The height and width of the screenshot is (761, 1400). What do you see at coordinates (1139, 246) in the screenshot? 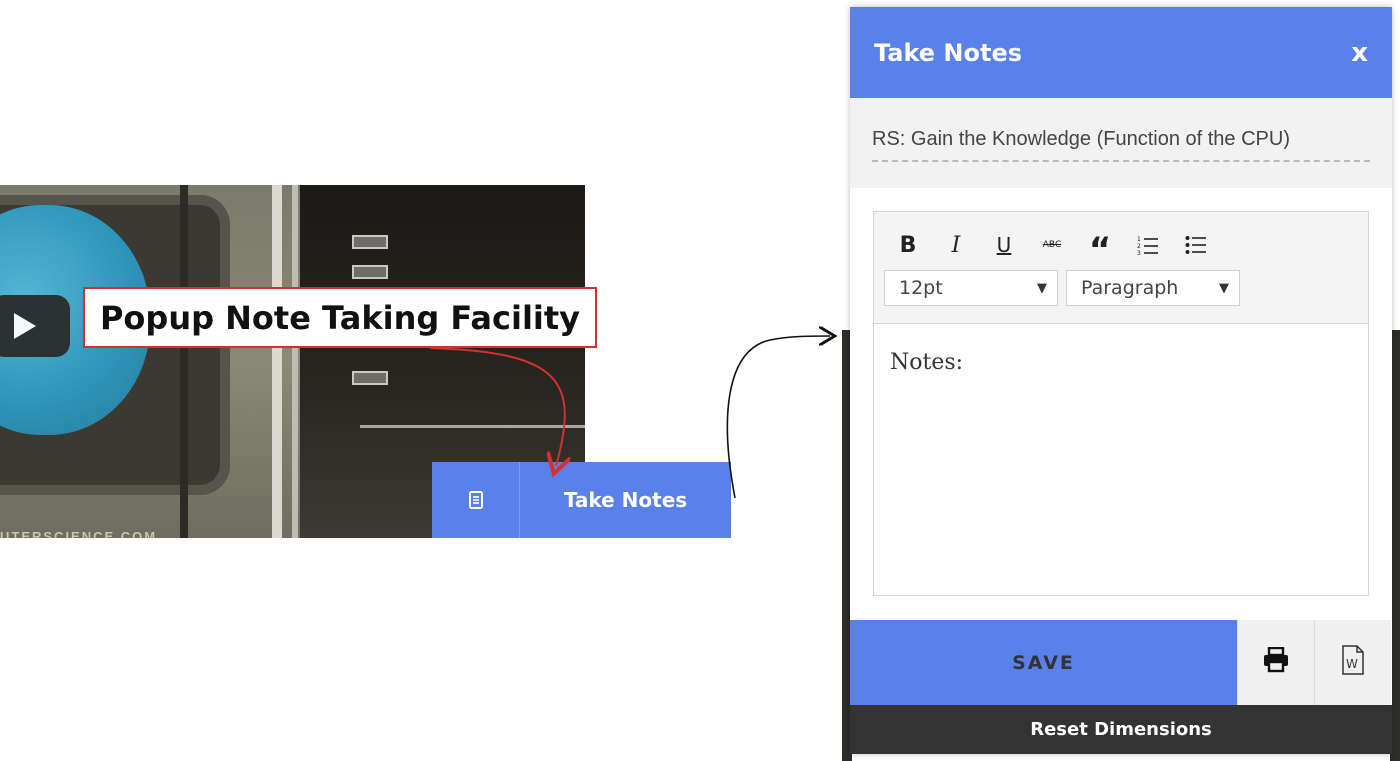
I see `svg-text: 2` at bounding box center [1139, 246].